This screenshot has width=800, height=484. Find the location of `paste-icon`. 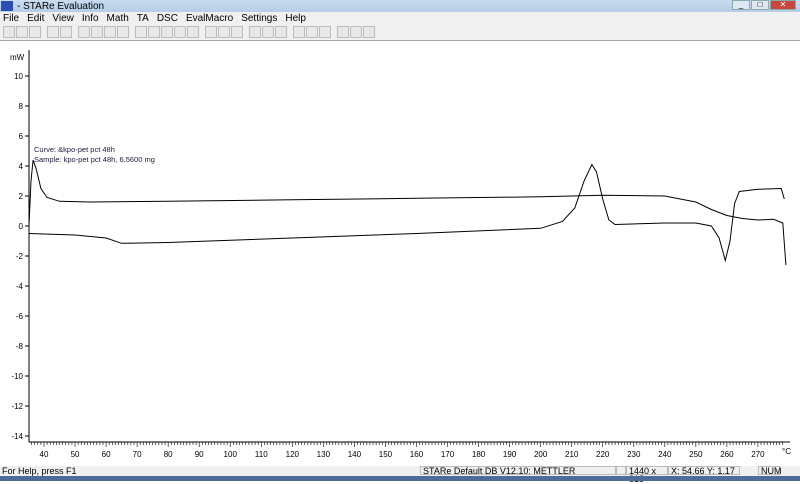

paste-icon is located at coordinates (167, 32).